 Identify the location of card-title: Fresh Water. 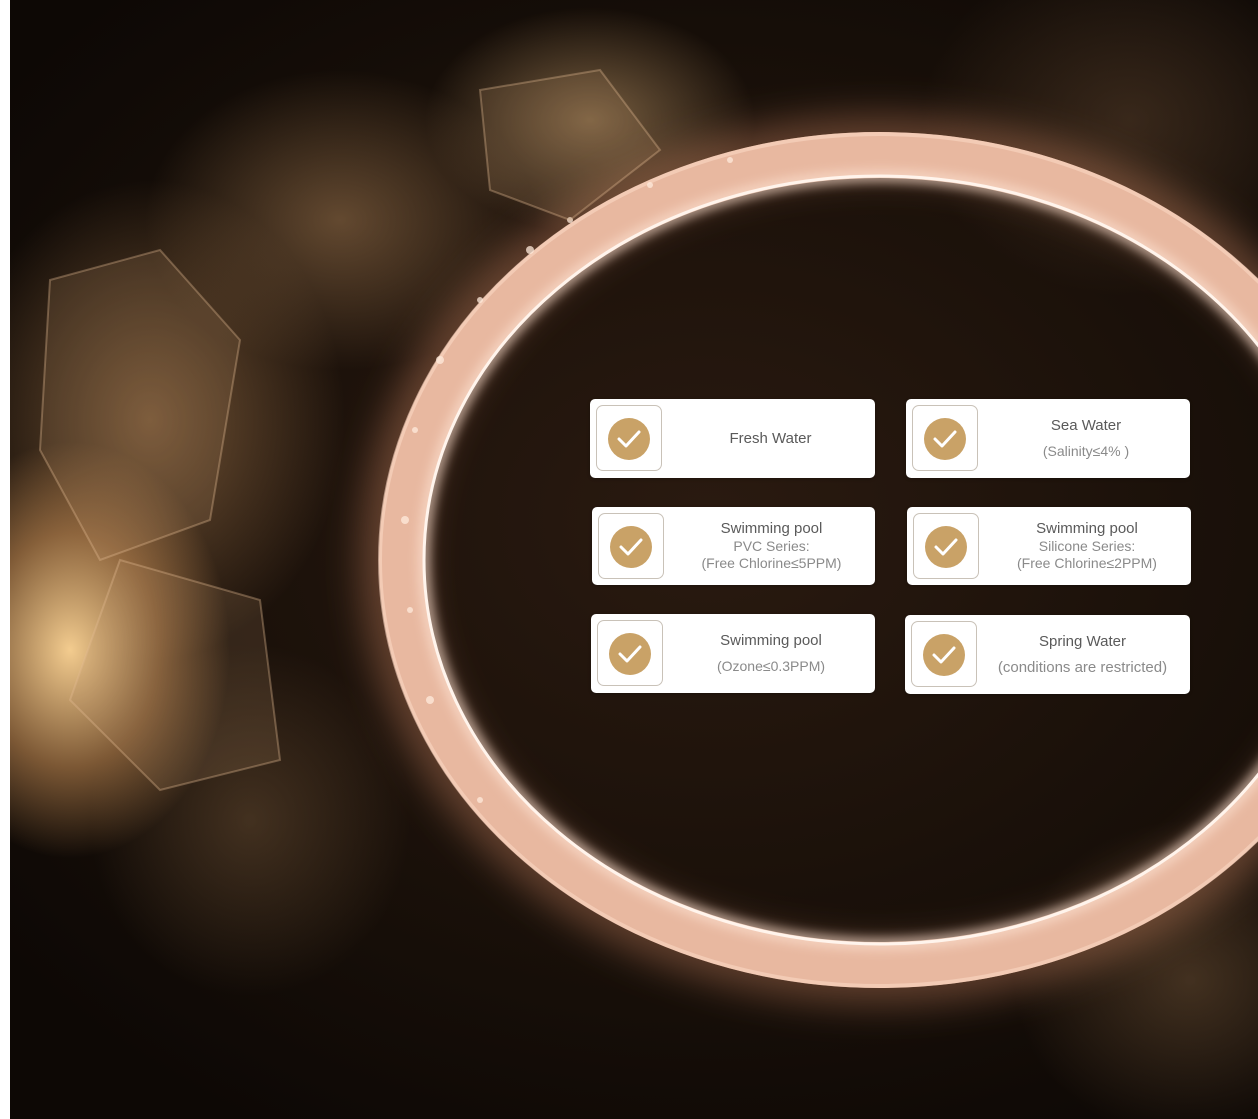
(770, 438).